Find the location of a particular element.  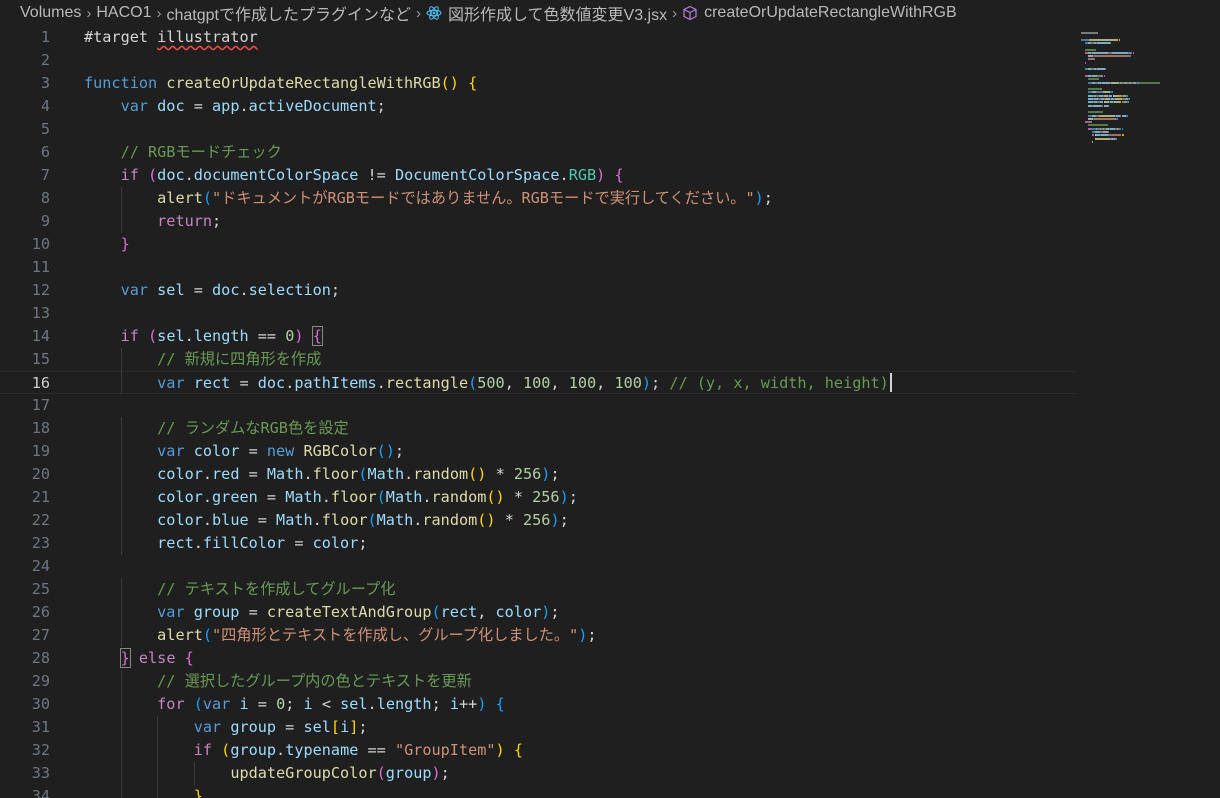

code-text: return; is located at coordinates (152, 221).